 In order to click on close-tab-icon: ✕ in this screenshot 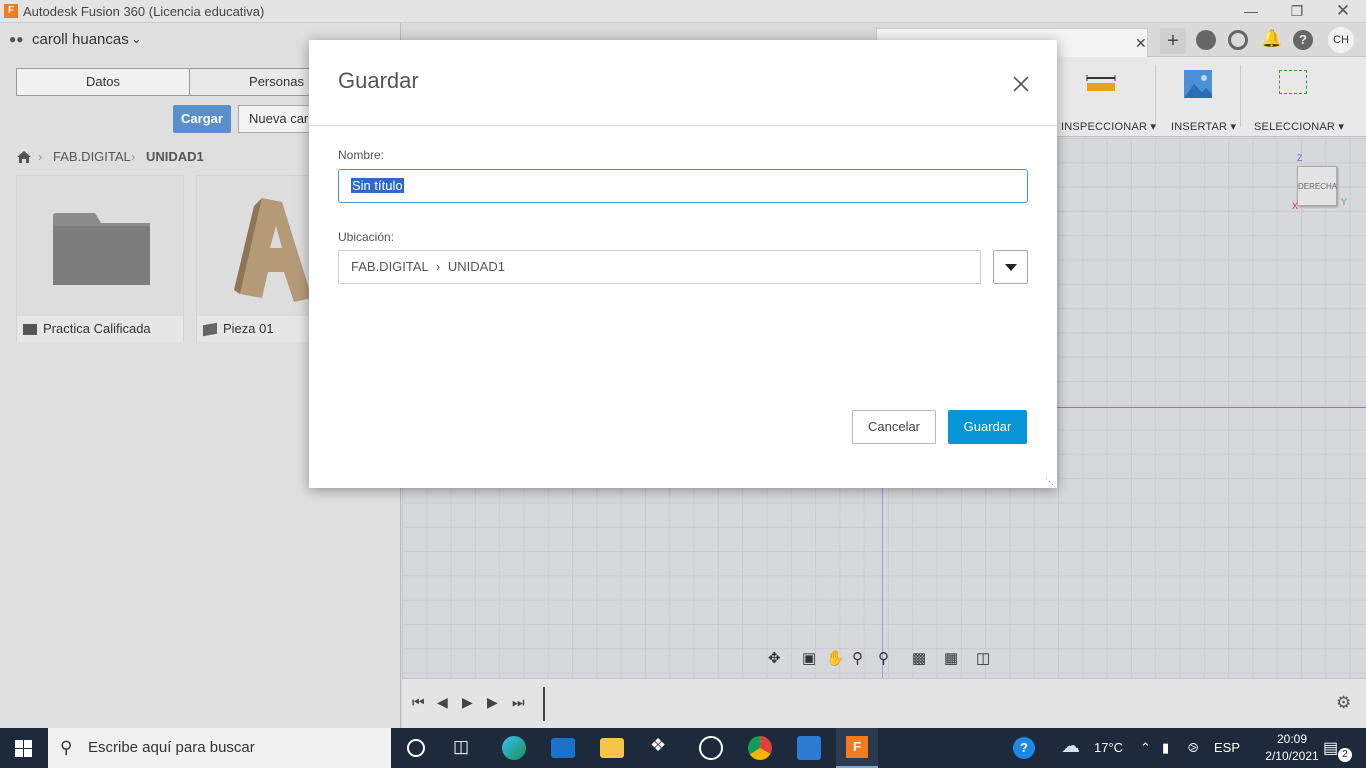, I will do `click(1141, 43)`.